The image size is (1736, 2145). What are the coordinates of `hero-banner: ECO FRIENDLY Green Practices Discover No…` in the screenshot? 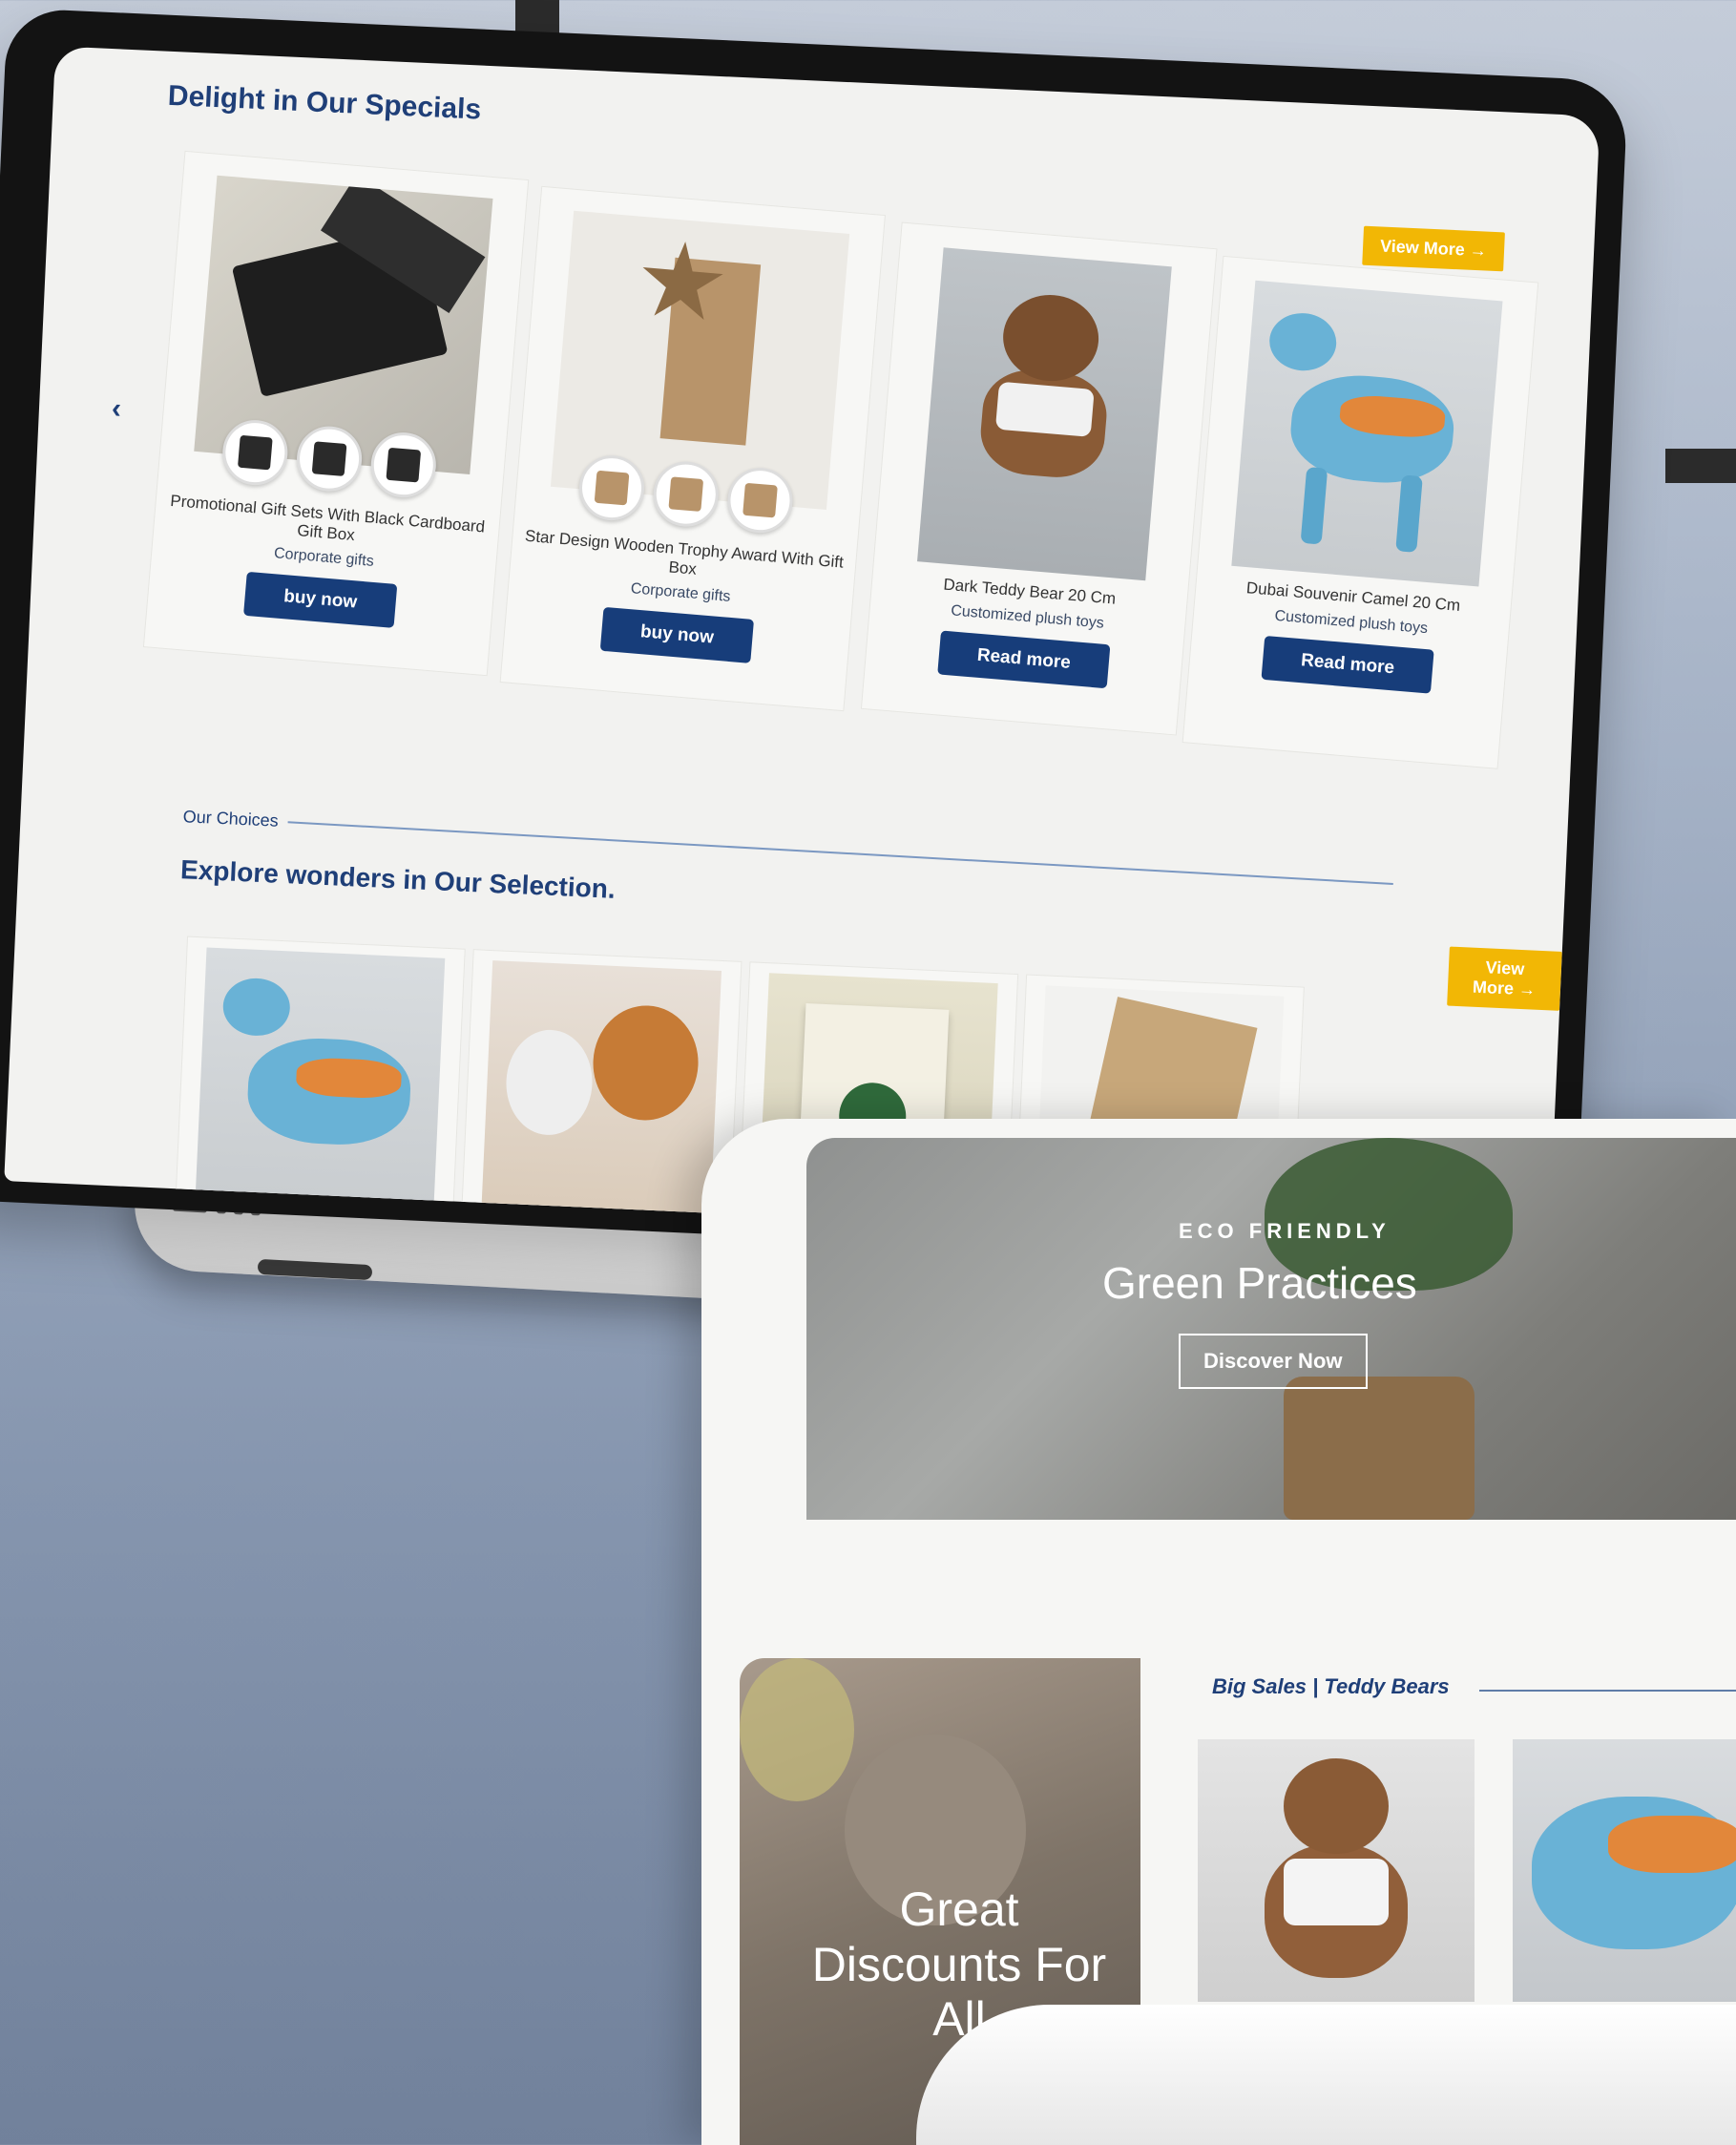 It's located at (1271, 1329).